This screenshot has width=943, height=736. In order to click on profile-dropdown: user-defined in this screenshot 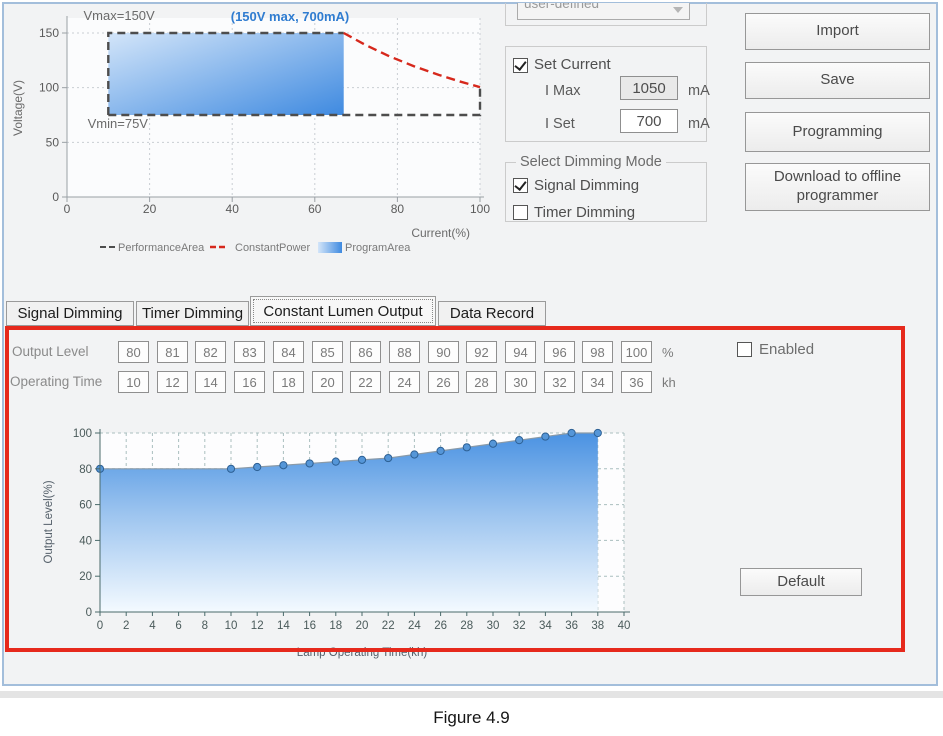, I will do `click(603, 11)`.